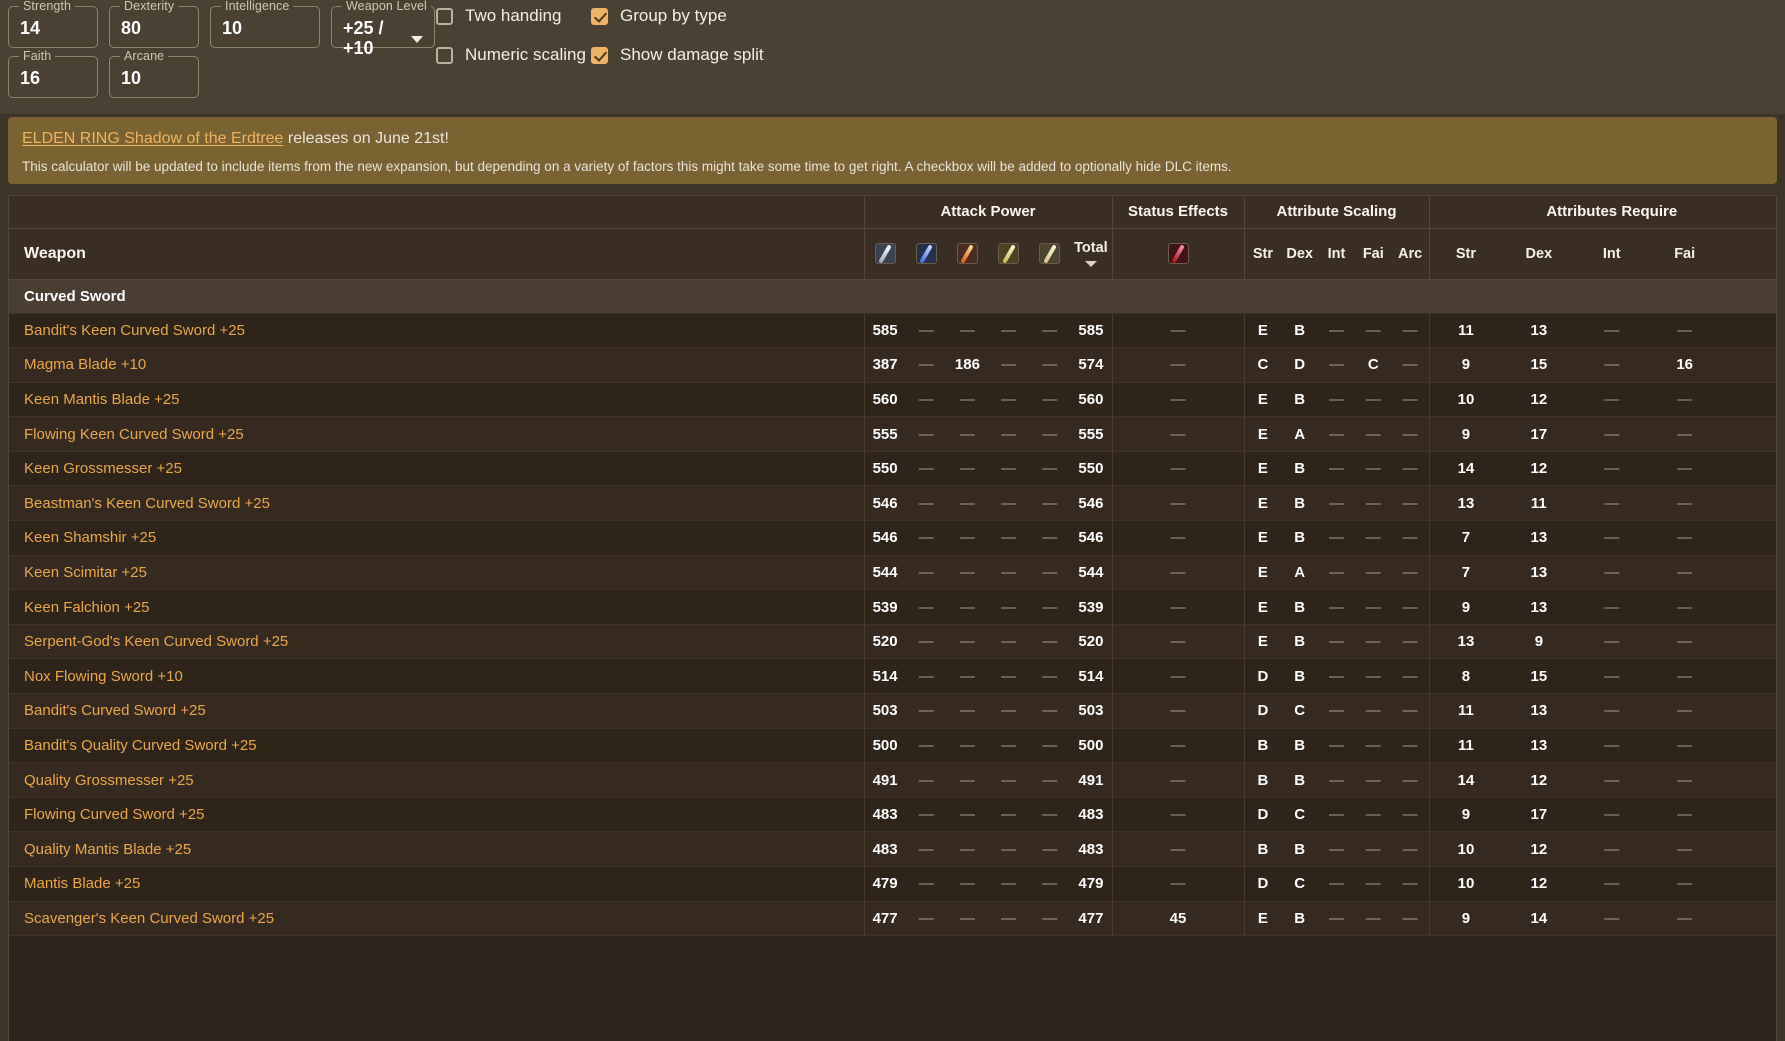 This screenshot has width=1785, height=1041. Describe the element at coordinates (1177, 212) in the screenshot. I see `group-header-status-effects: Status Effects` at that location.